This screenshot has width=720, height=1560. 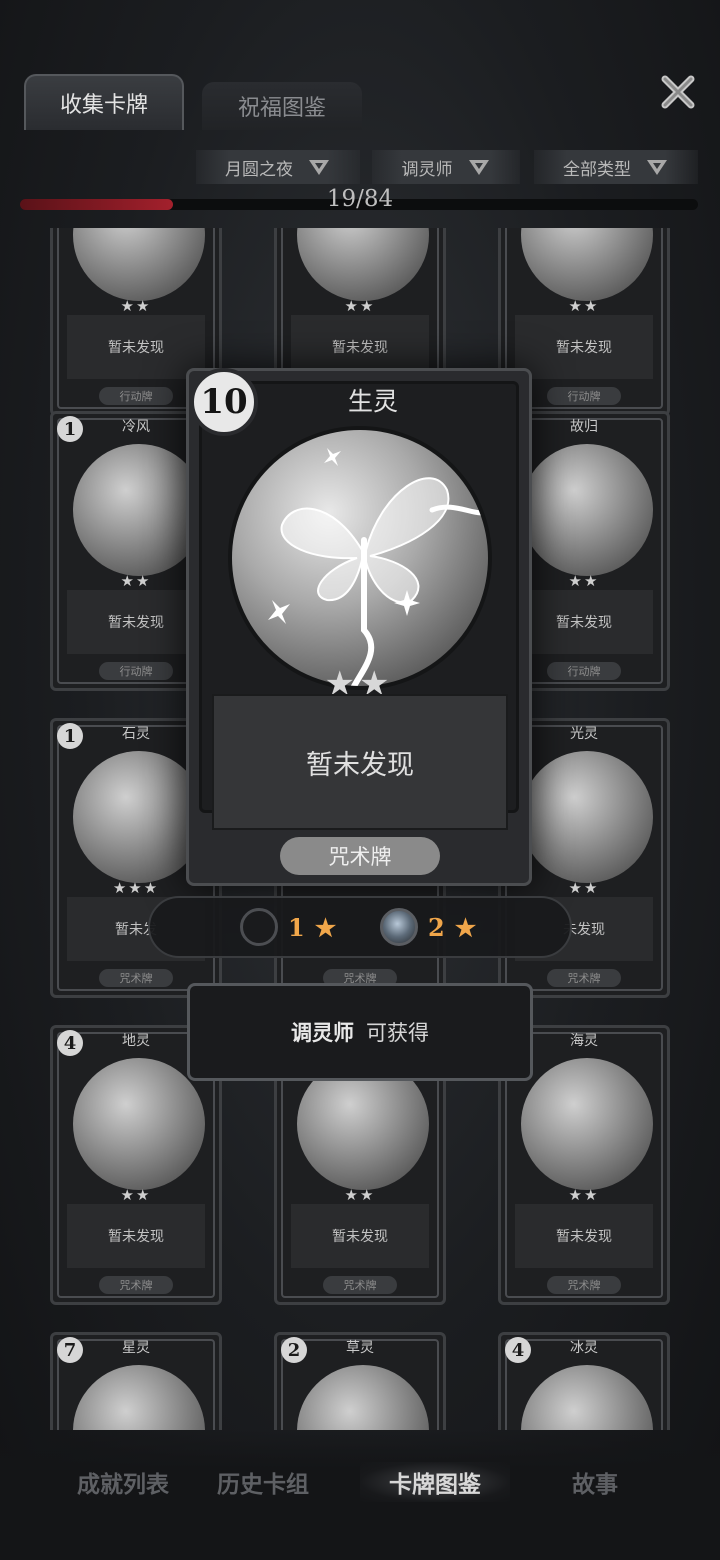 I want to click on card-tile: 星灵 7, so click(x=136, y=1381).